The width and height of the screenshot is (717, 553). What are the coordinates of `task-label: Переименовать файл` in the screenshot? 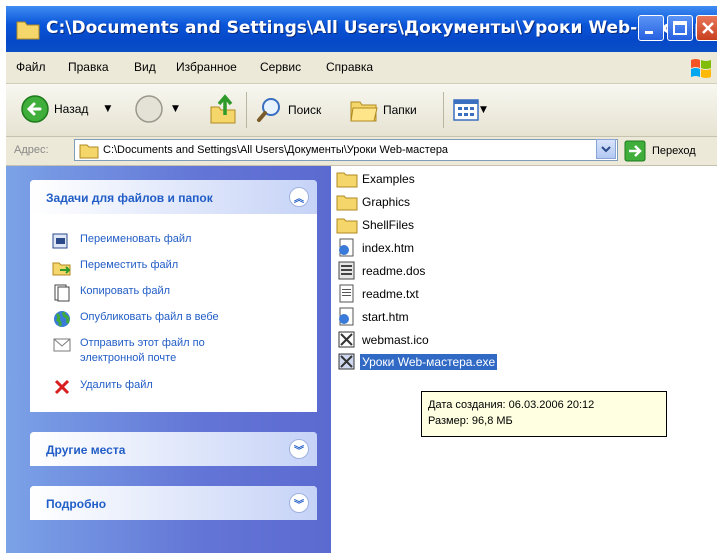 It's located at (136, 239).